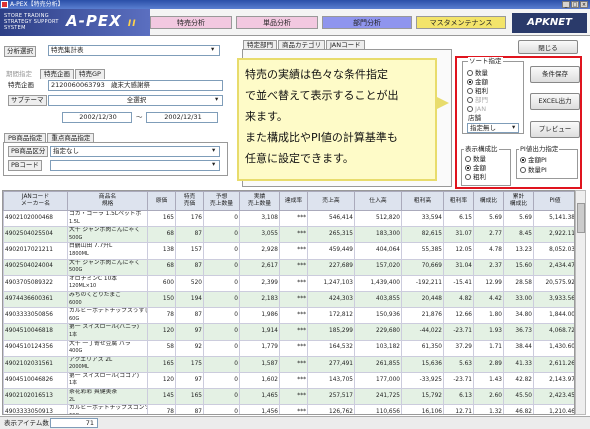 This screenshot has height=429, width=590. Describe the element at coordinates (488, 316) in the screenshot. I see `value-cell: 1.80` at that location.